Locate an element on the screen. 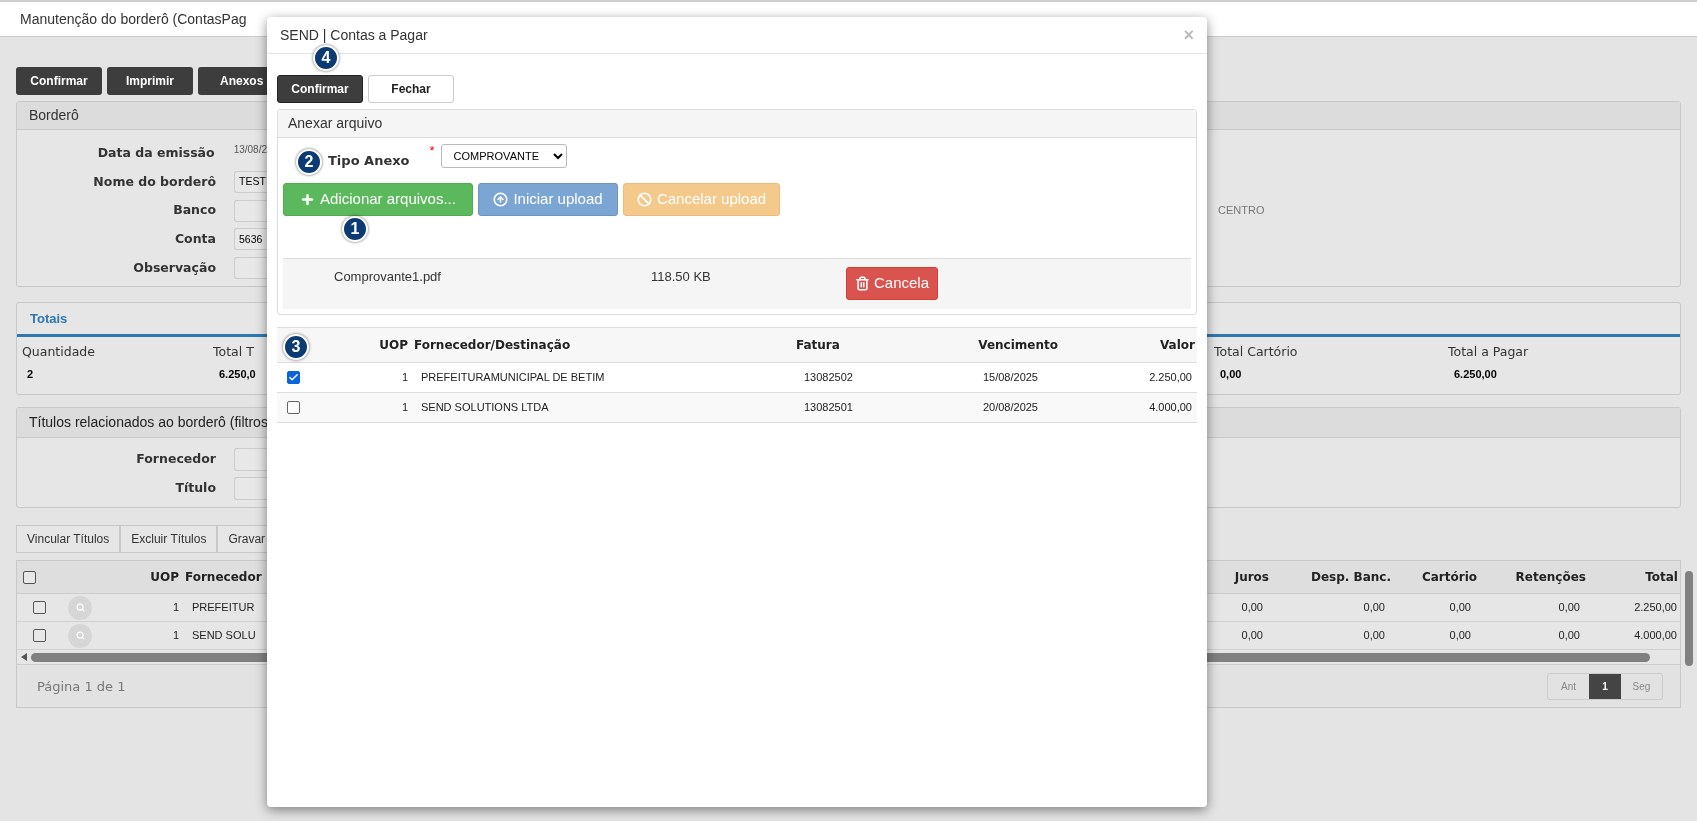 Image resolution: width=1697 pixels, height=821 pixels. plus-icon is located at coordinates (308, 199).